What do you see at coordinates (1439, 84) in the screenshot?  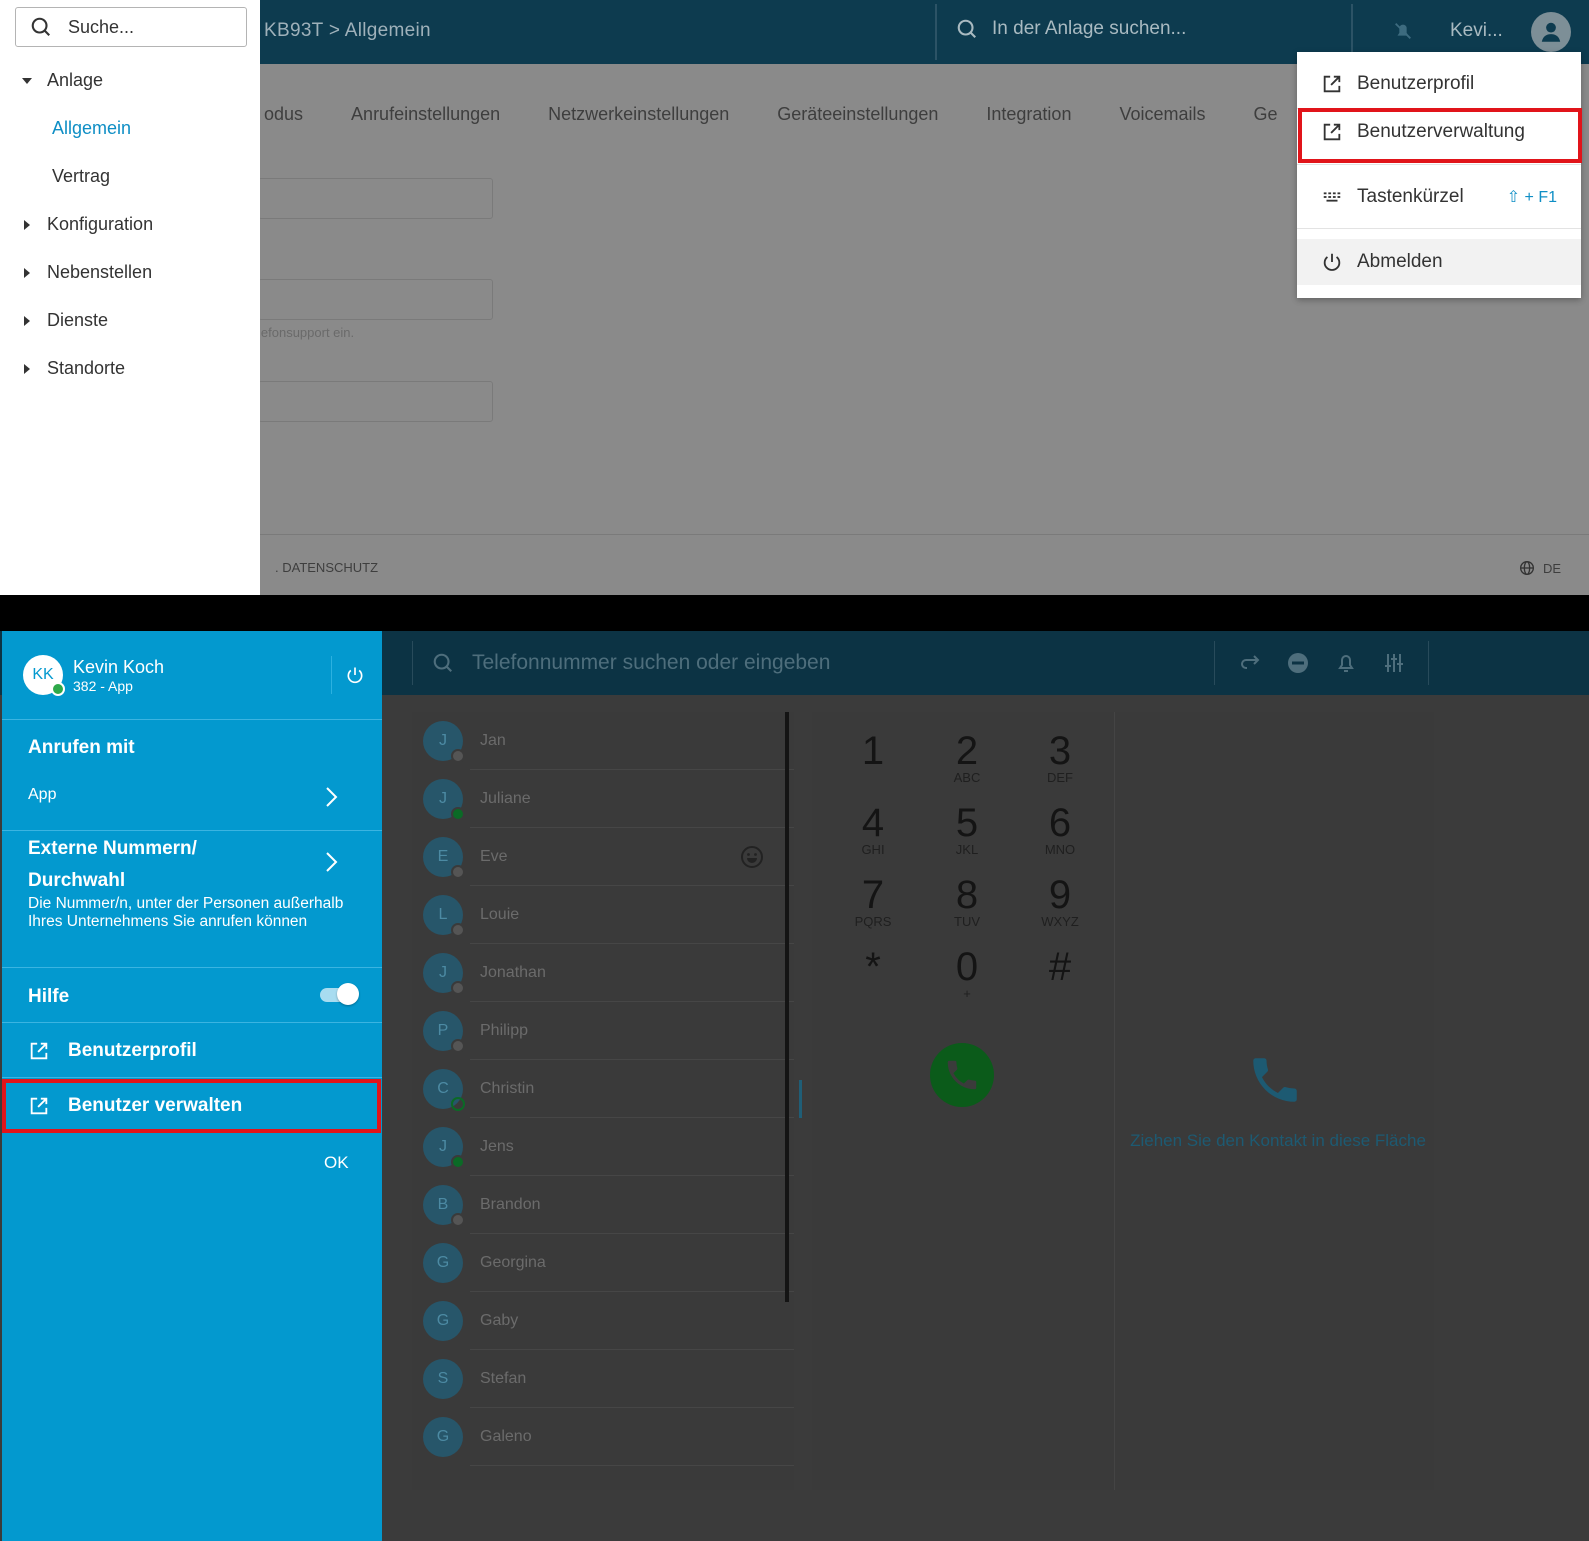 I see `menu-item-benutzerprofil: Benutzerprofil` at bounding box center [1439, 84].